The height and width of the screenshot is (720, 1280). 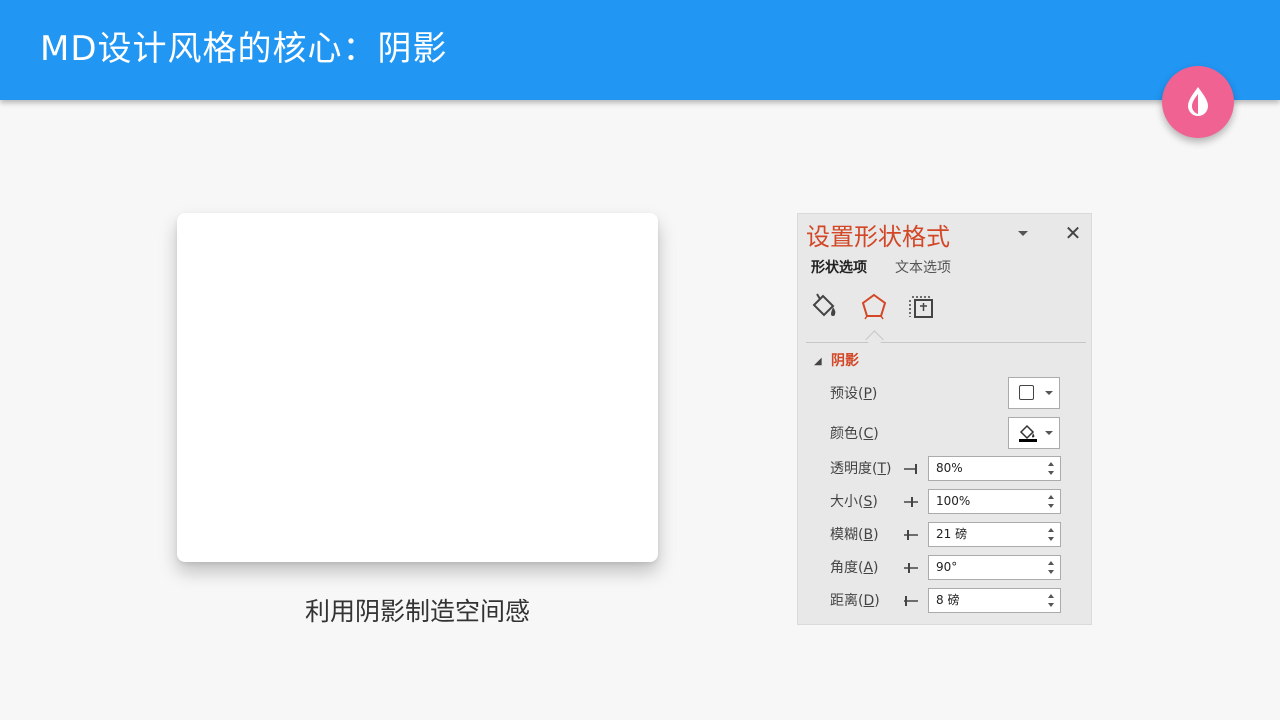 What do you see at coordinates (952, 534) in the screenshot?
I see `blur-value: 21 磅` at bounding box center [952, 534].